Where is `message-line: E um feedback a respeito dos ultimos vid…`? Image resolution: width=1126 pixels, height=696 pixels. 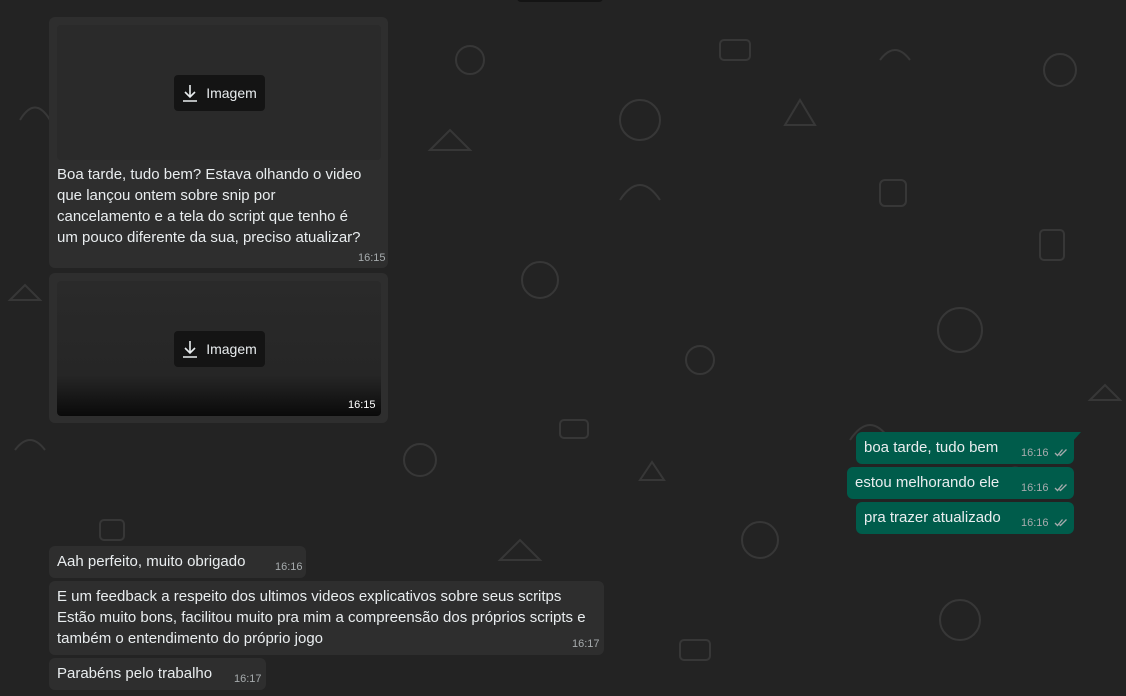
message-line: E um feedback a respeito dos ultimos vid… is located at coordinates (309, 596).